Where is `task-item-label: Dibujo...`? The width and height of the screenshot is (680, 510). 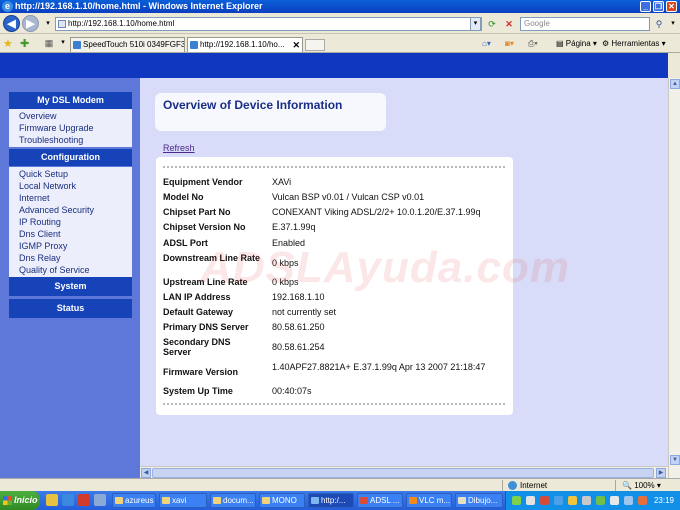 task-item-label: Dibujo... is located at coordinates (483, 500).